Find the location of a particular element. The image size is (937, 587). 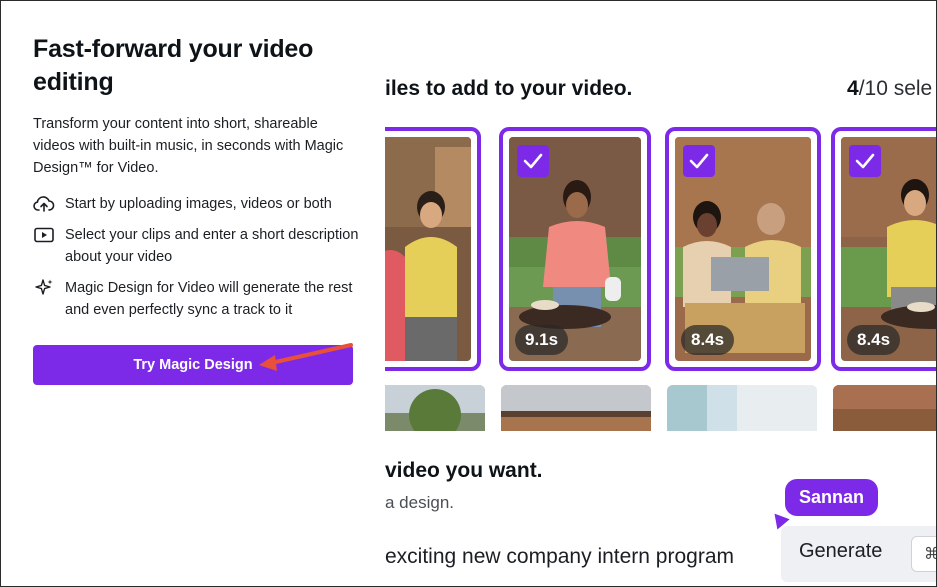

selected-count: 4 is located at coordinates (853, 88).